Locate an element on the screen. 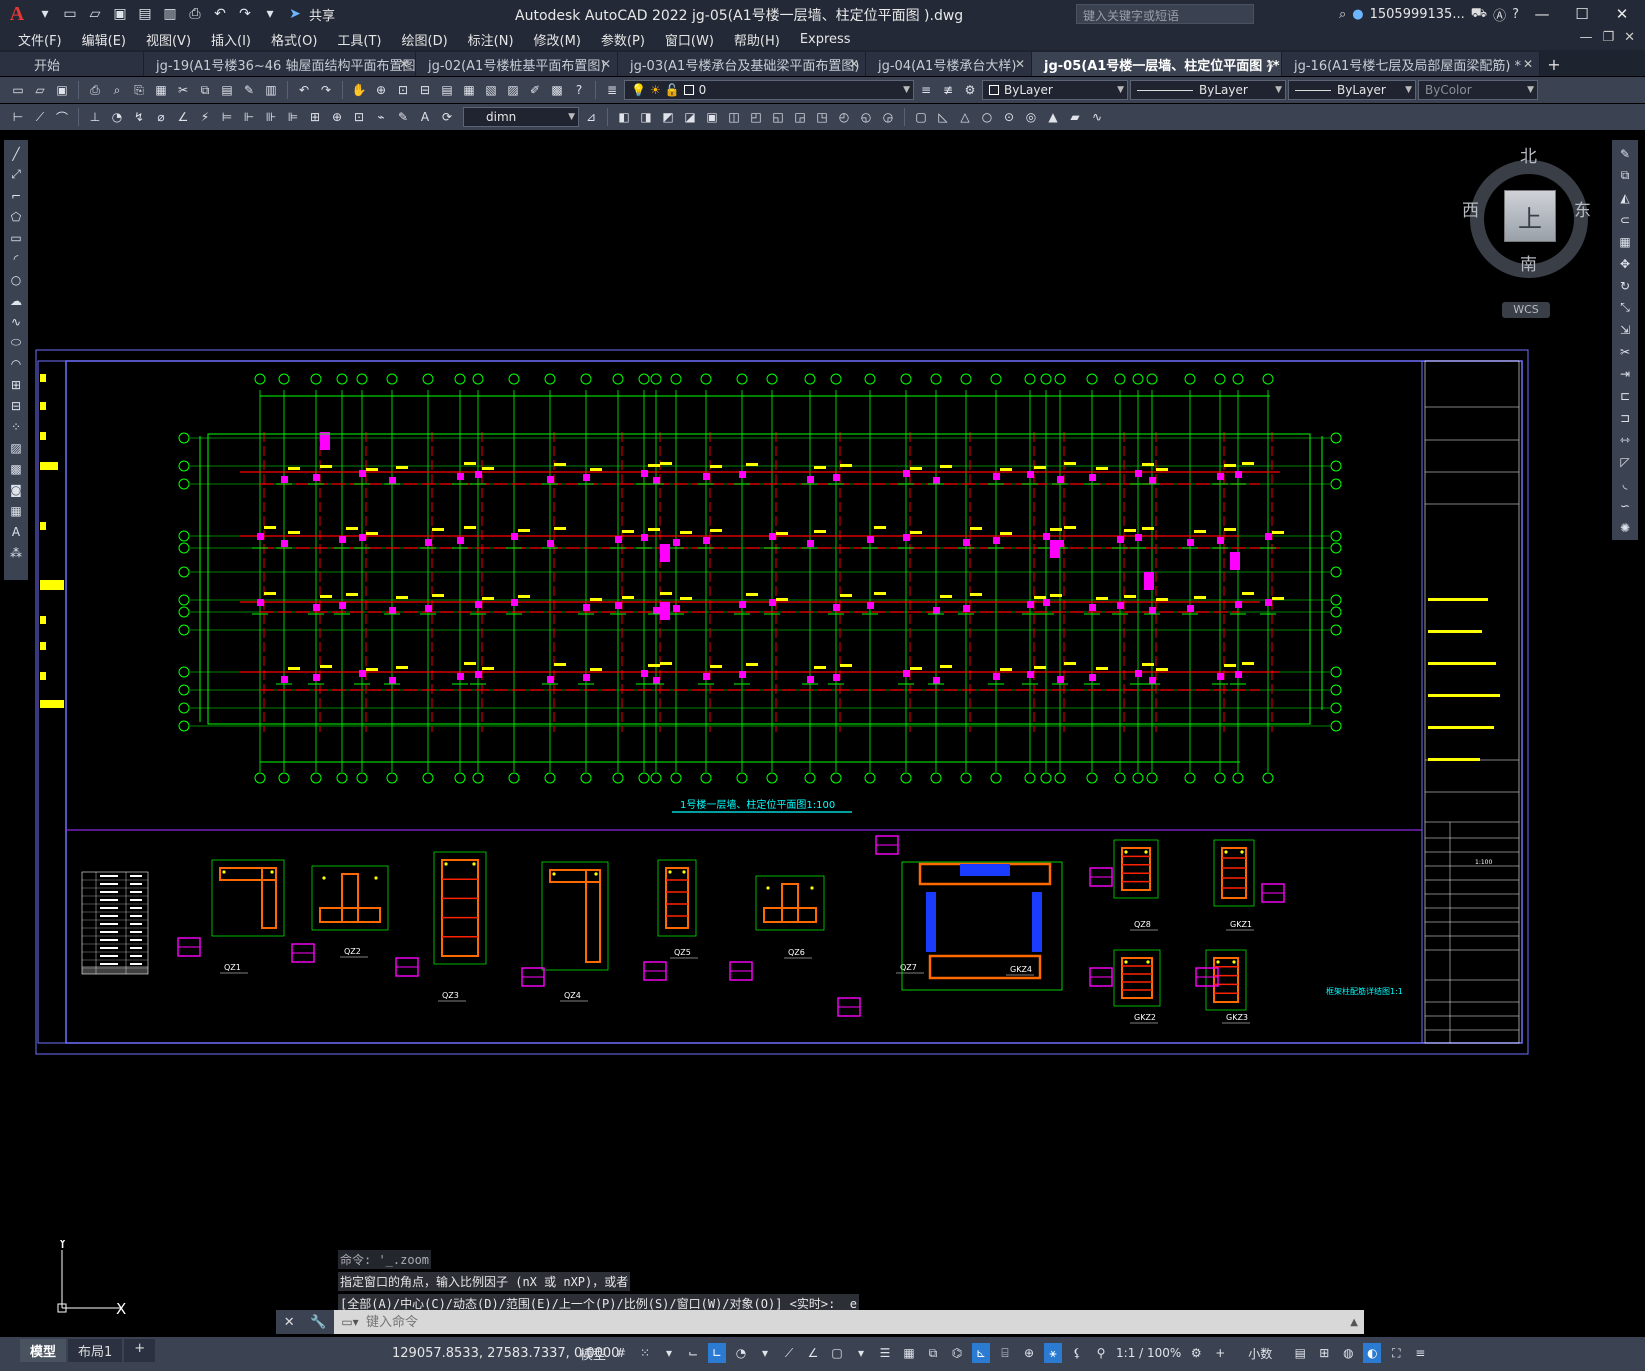 This screenshot has height=1371, width=1645. selection-cycling-icon: ⧉ is located at coordinates (933, 1353).